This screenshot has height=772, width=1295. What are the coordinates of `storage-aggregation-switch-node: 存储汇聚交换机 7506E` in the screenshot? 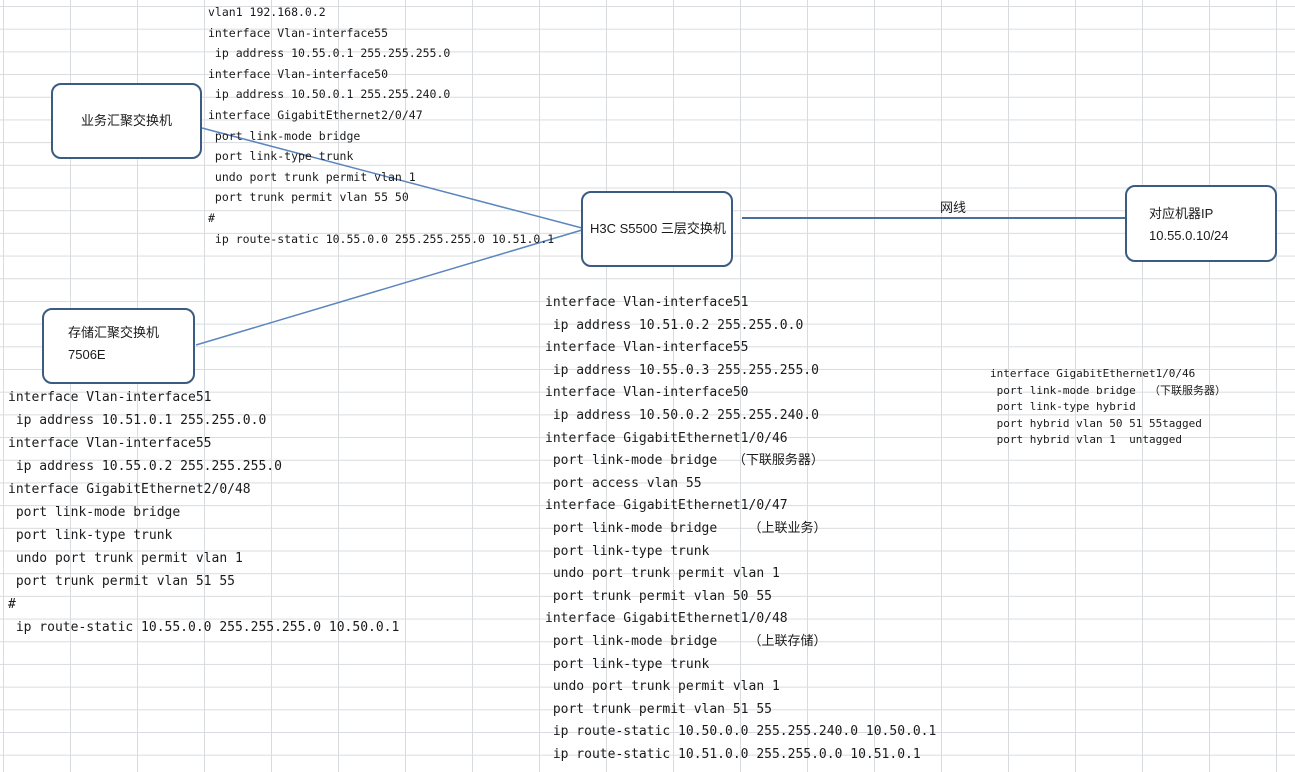 It's located at (118, 346).